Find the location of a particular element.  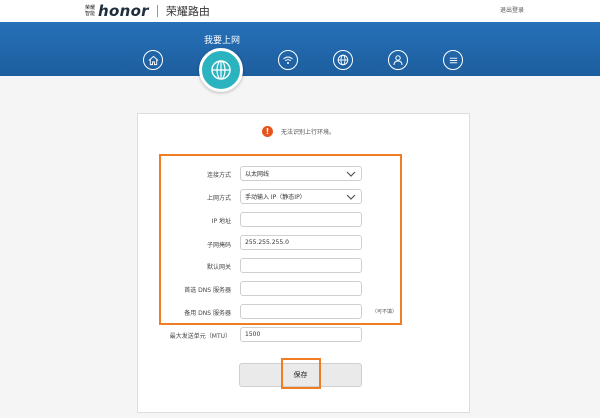

logout-link: 退出登录 is located at coordinates (512, 9).